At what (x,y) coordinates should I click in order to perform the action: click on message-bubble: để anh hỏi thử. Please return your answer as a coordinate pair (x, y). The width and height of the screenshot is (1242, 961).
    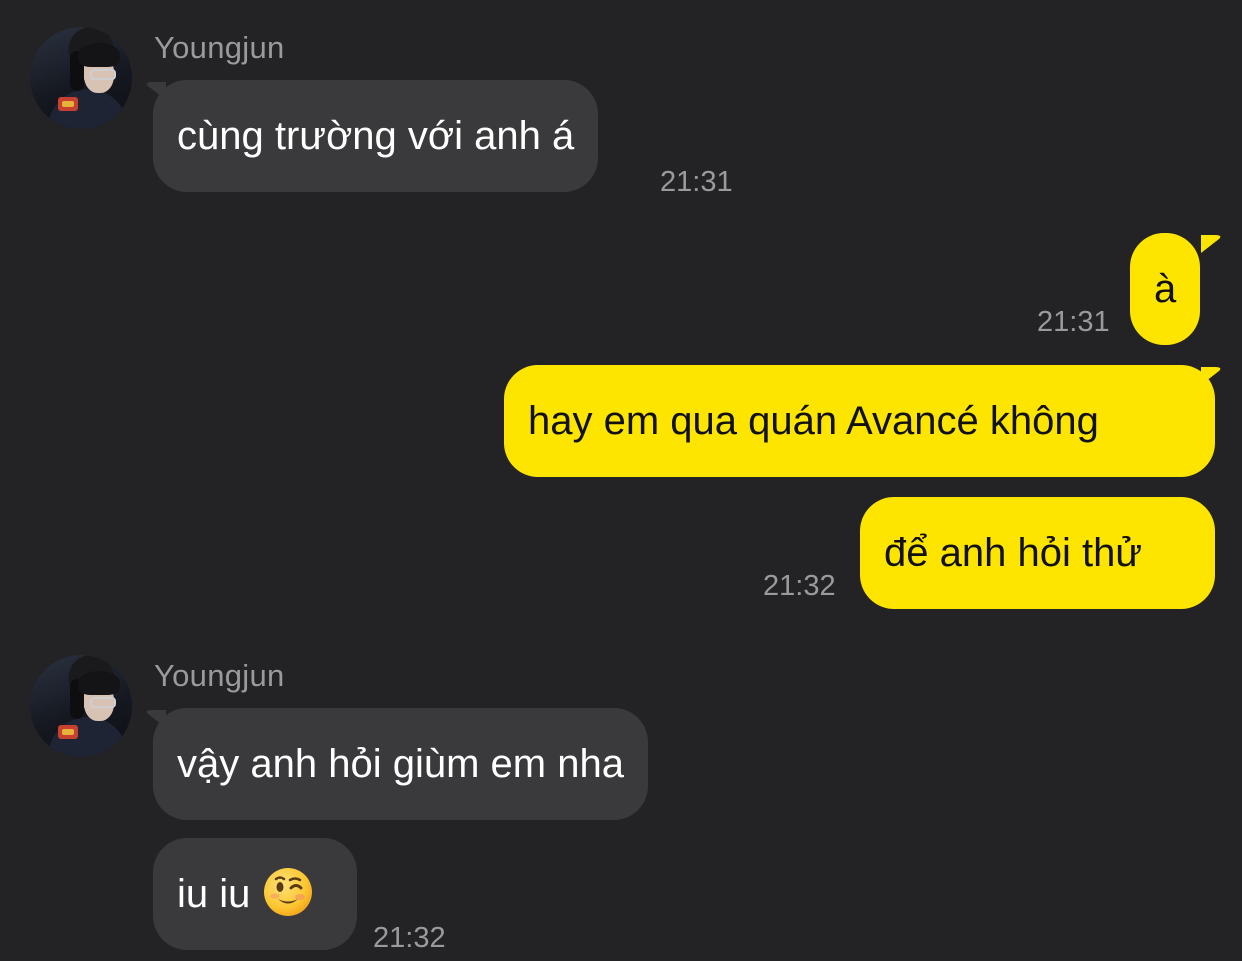
    Looking at the image, I should click on (1037, 553).